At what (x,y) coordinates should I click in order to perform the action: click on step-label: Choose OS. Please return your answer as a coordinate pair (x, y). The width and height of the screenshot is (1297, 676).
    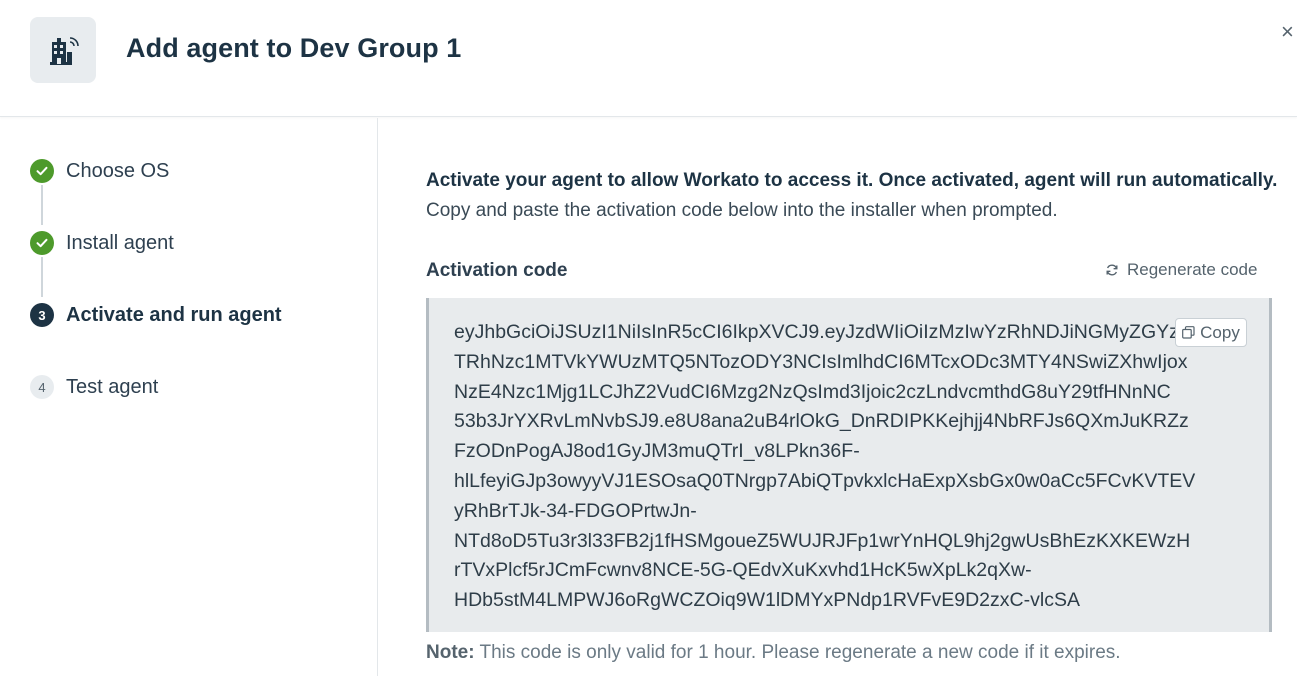
    Looking at the image, I should click on (118, 170).